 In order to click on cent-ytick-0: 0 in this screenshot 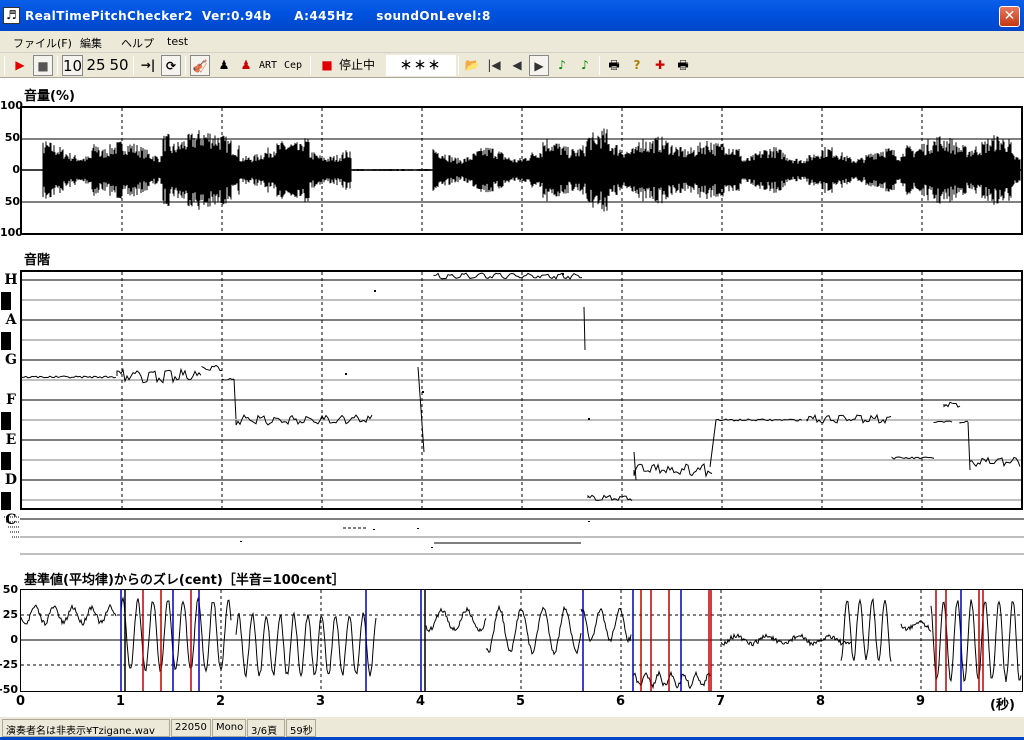, I will do `click(14, 639)`.